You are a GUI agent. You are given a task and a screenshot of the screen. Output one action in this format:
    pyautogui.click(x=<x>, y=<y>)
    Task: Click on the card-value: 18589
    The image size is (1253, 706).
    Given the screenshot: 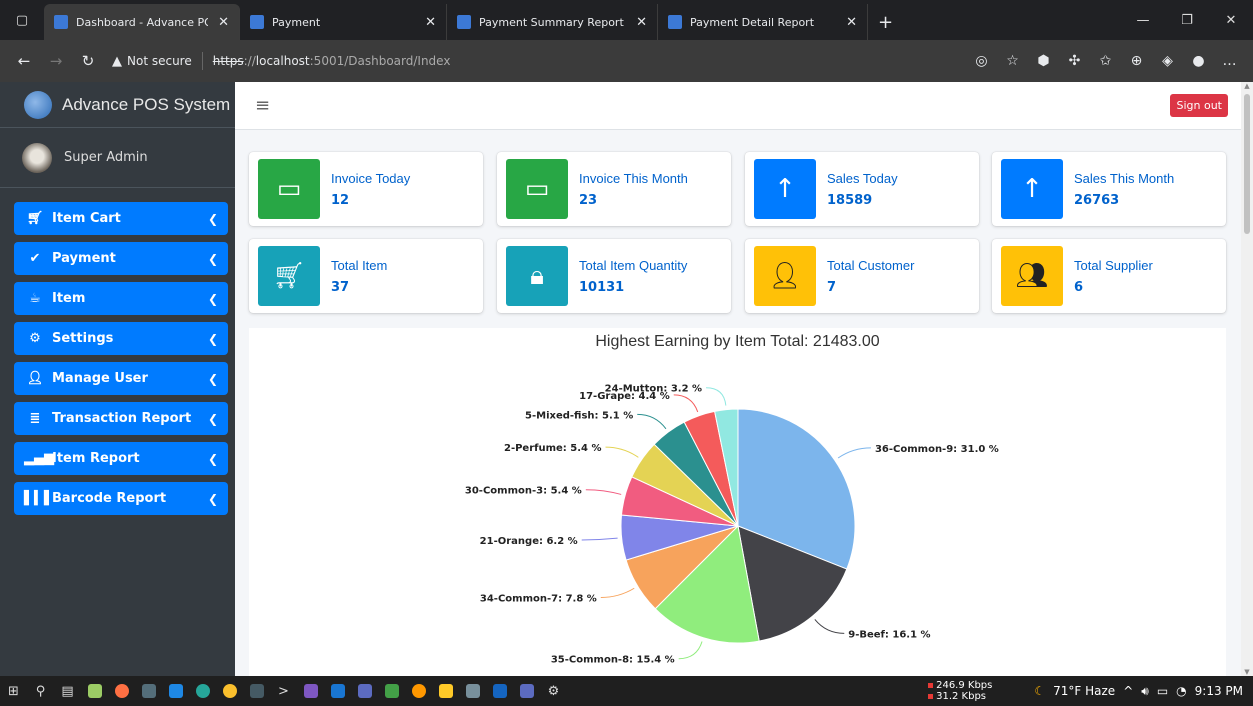 What is the action you would take?
    pyautogui.click(x=850, y=200)
    